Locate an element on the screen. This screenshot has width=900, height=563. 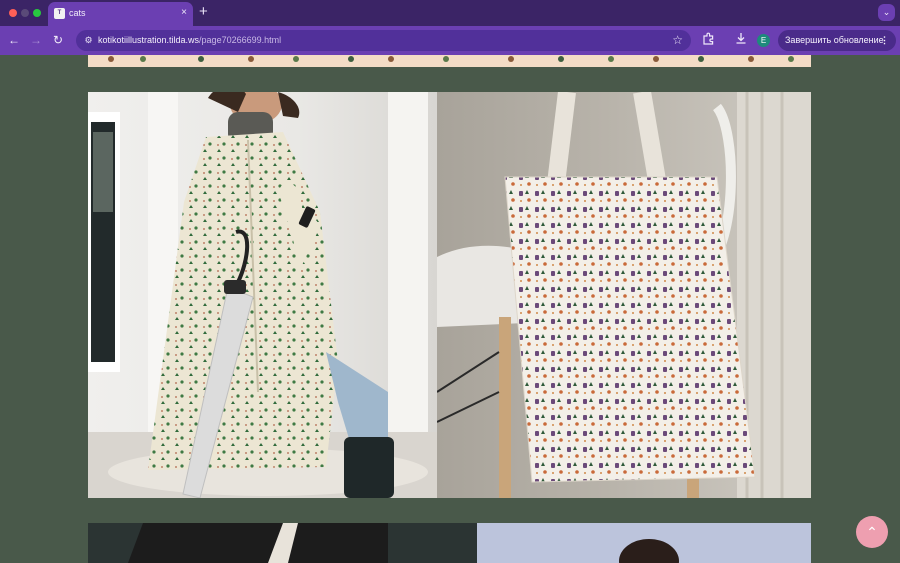
reload-icon: ↻ is located at coordinates (58, 40).